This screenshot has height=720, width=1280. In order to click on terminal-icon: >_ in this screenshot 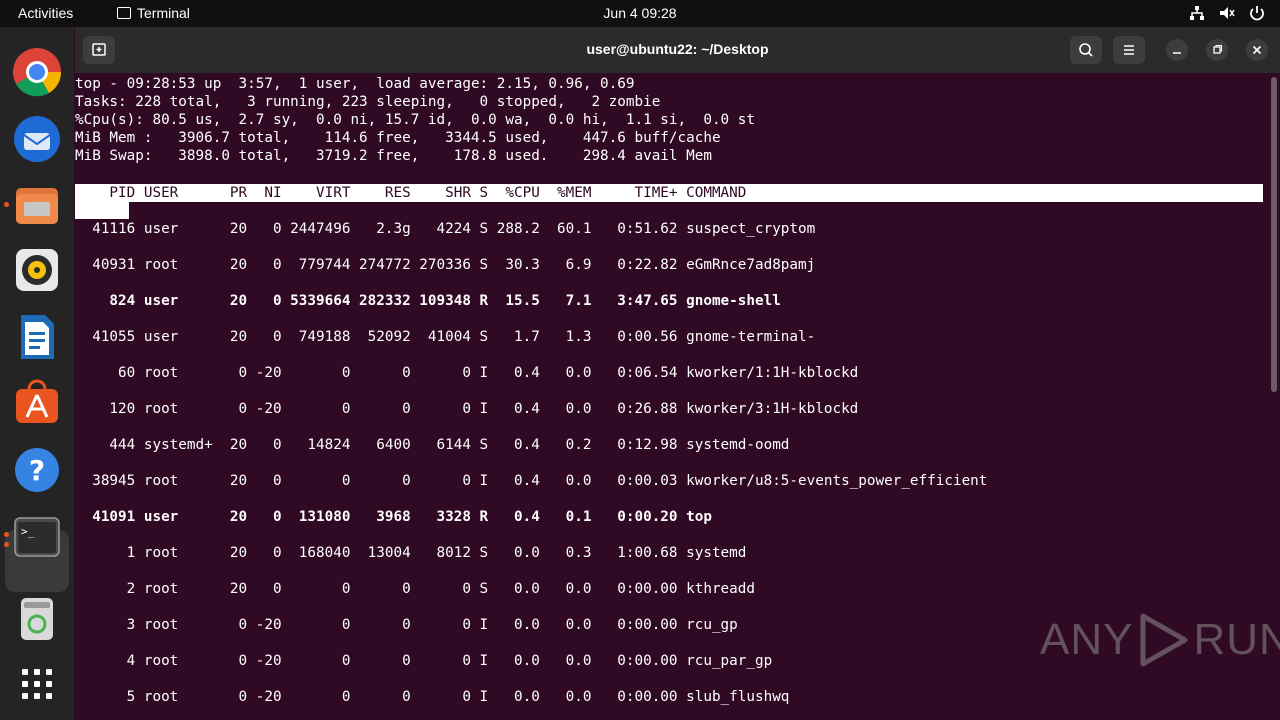, I will do `click(37, 537)`.